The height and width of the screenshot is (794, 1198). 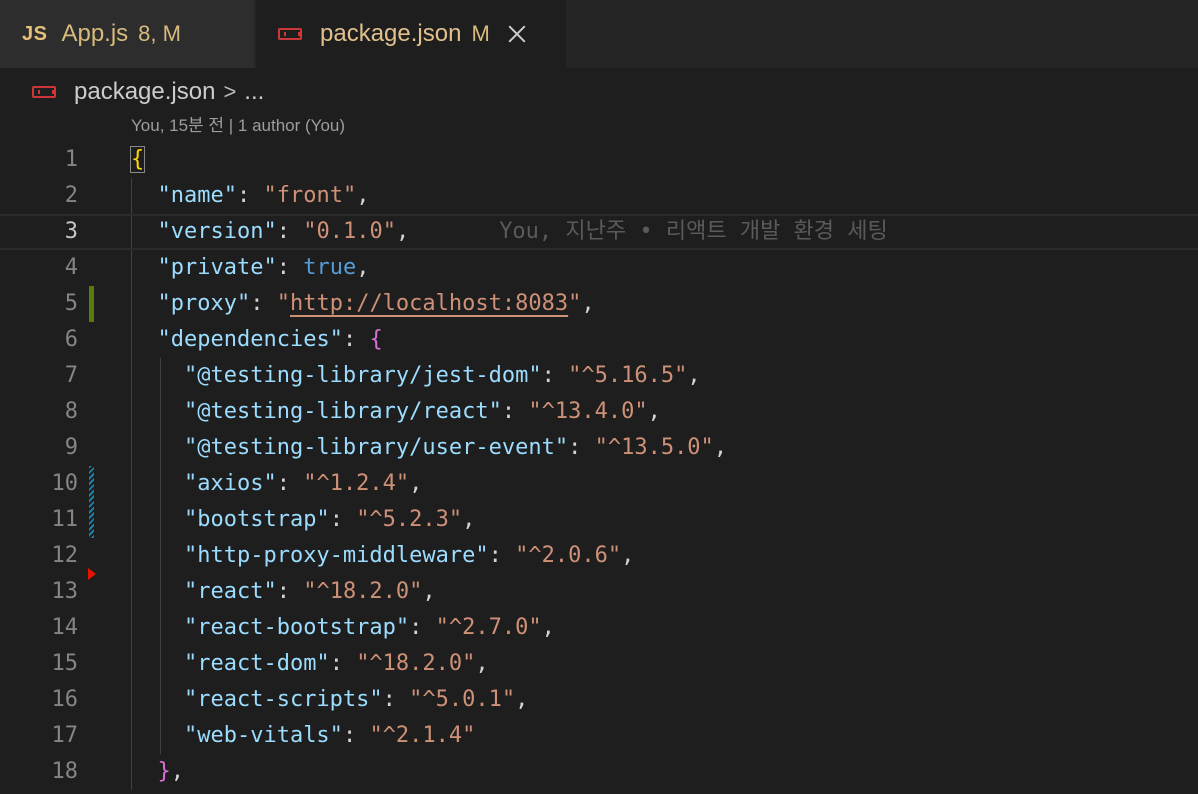 I want to click on code-line: 12 "http-proxy-middleware": "^2.0.6",, so click(x=599, y=556).